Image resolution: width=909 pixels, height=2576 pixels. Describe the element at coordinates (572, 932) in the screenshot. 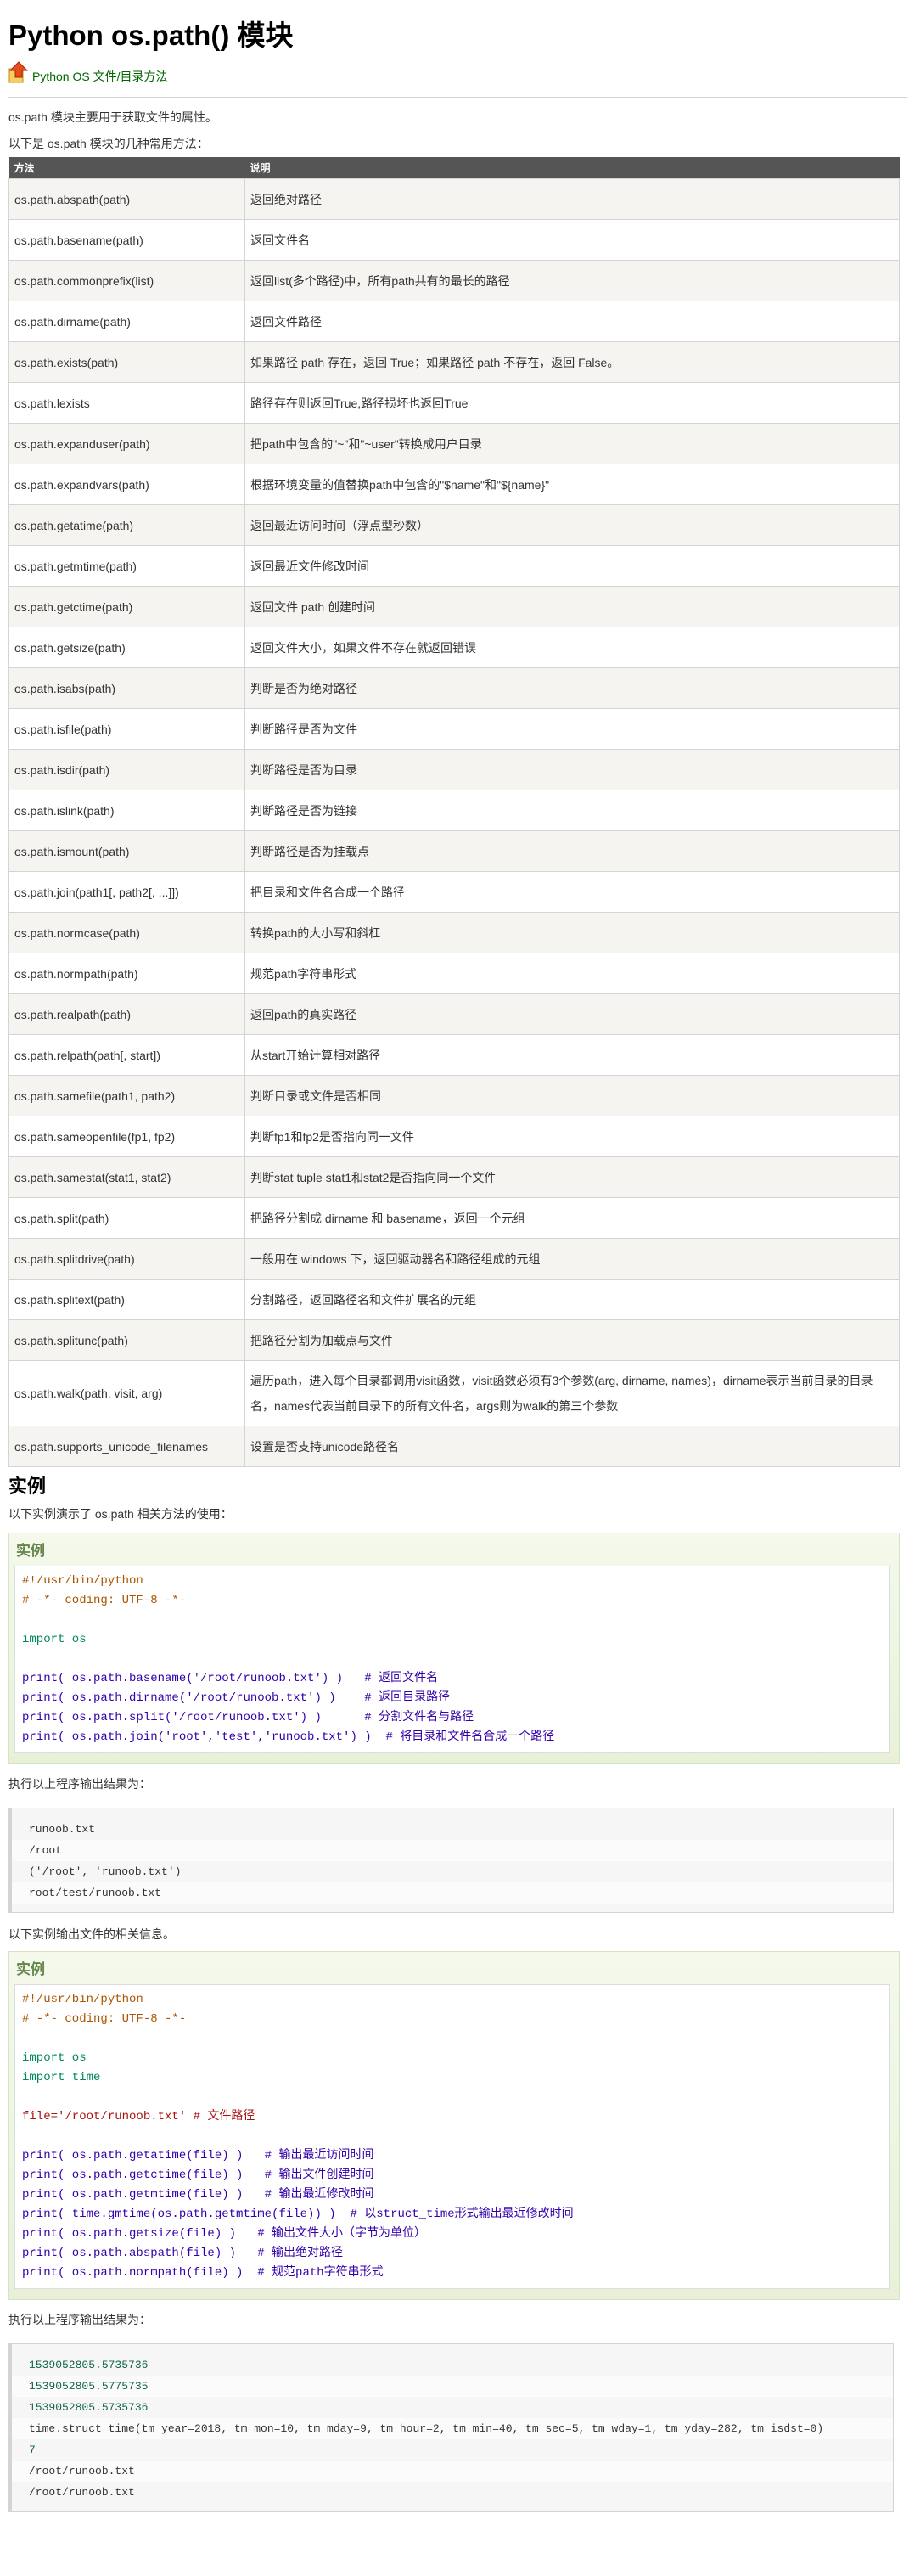

I see `description-cell: 转换path的大小写和斜杠` at that location.